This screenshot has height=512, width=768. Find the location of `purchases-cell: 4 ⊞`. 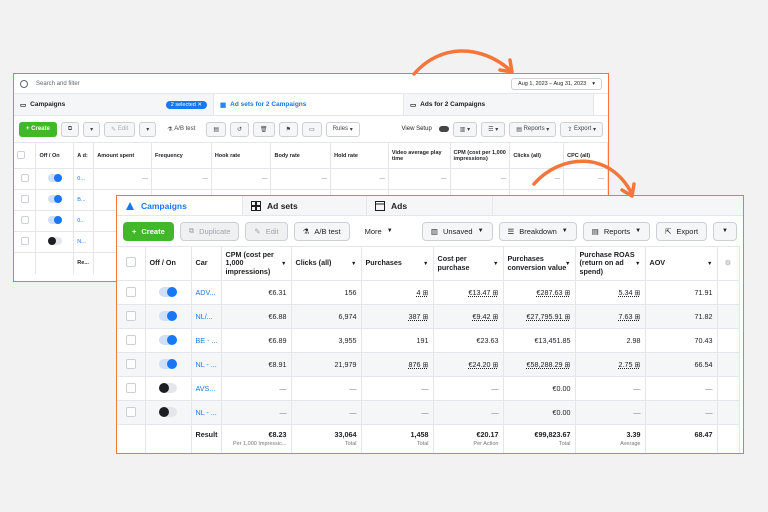

purchases-cell: 4 ⊞ is located at coordinates (397, 292).